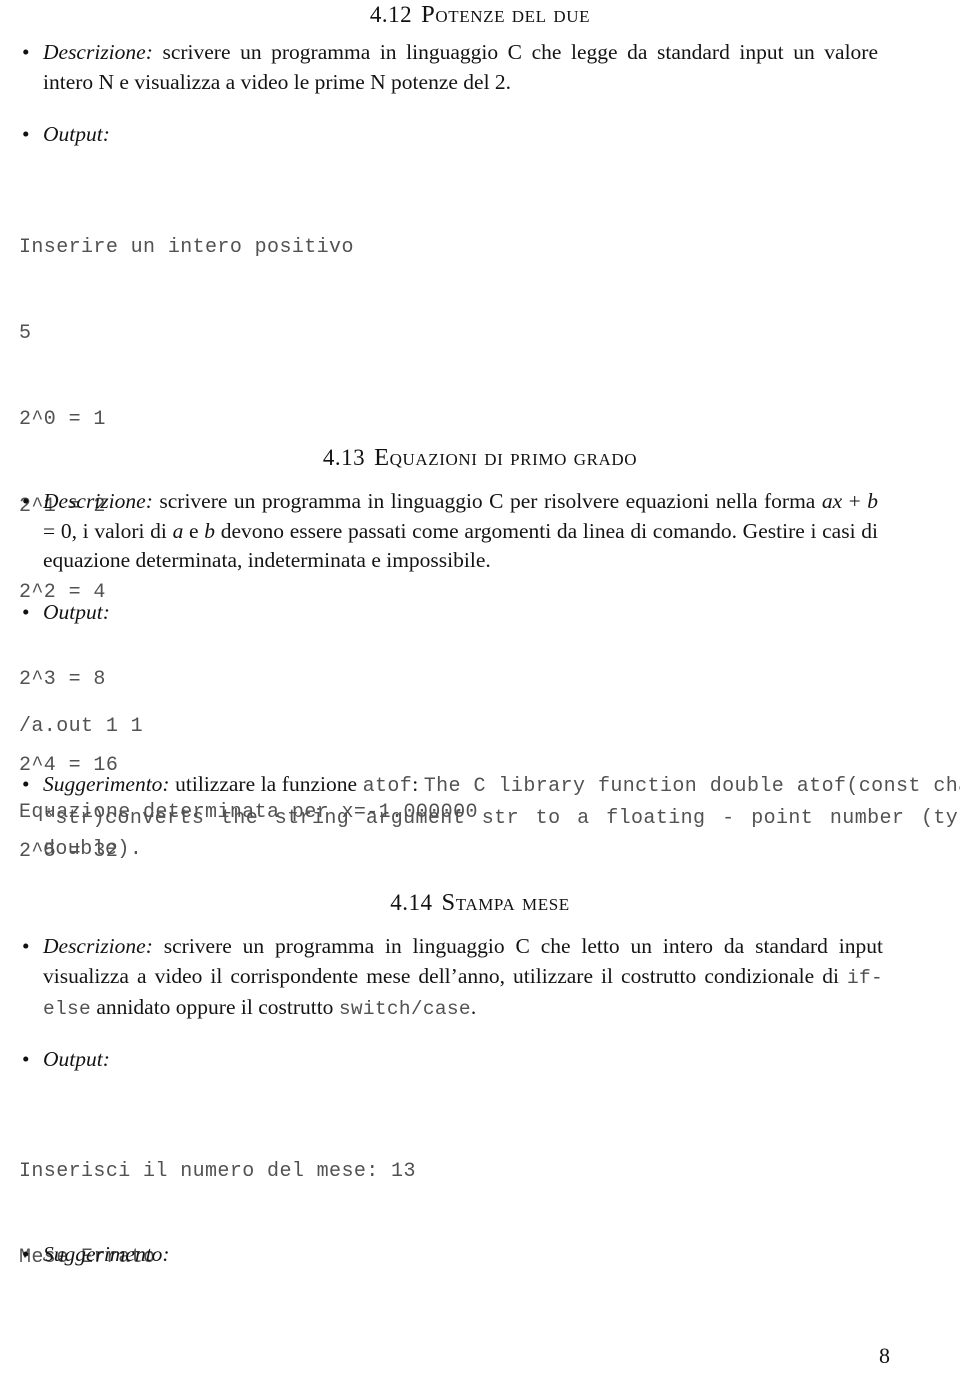  What do you see at coordinates (506, 457) in the screenshot?
I see `section-title: Equazioni di primo grado` at bounding box center [506, 457].